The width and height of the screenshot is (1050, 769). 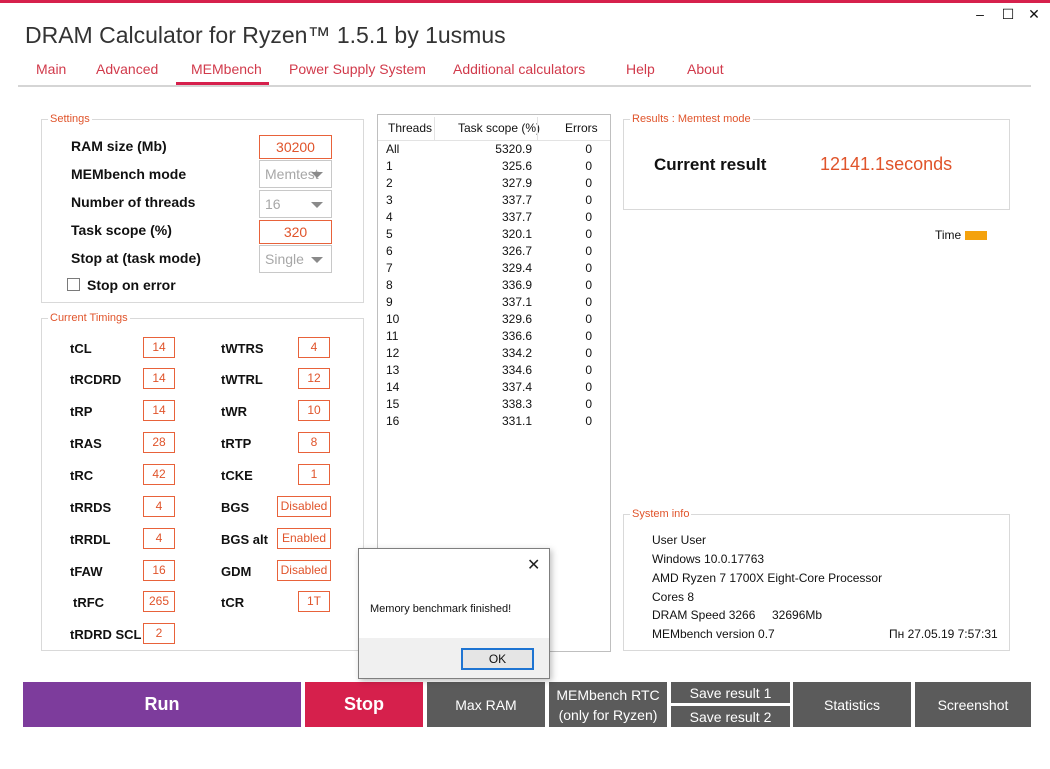 What do you see at coordinates (314, 410) in the screenshot?
I see `timing-twr-value: 10` at bounding box center [314, 410].